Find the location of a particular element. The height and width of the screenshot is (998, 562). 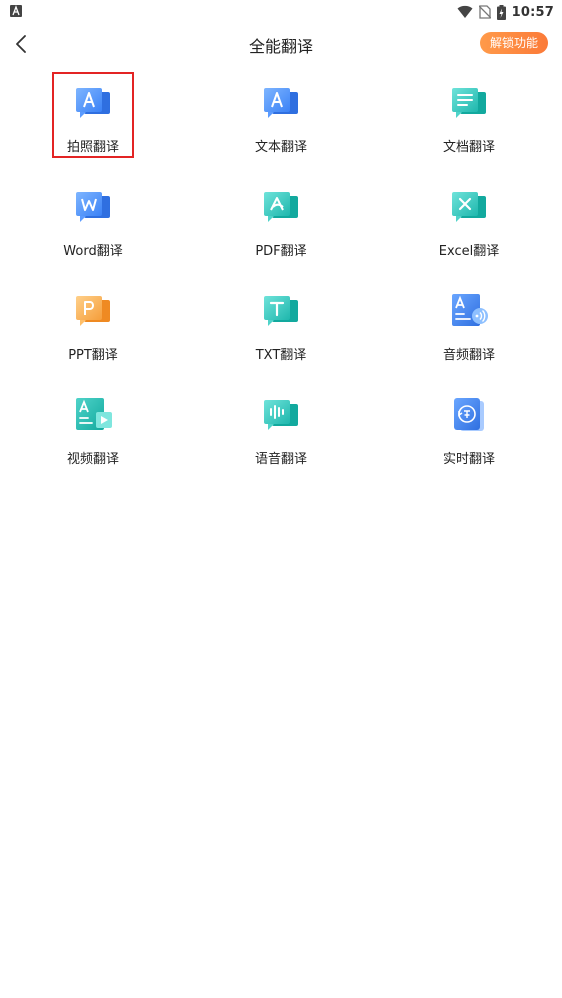

ppt-translate-icon is located at coordinates (93, 311).